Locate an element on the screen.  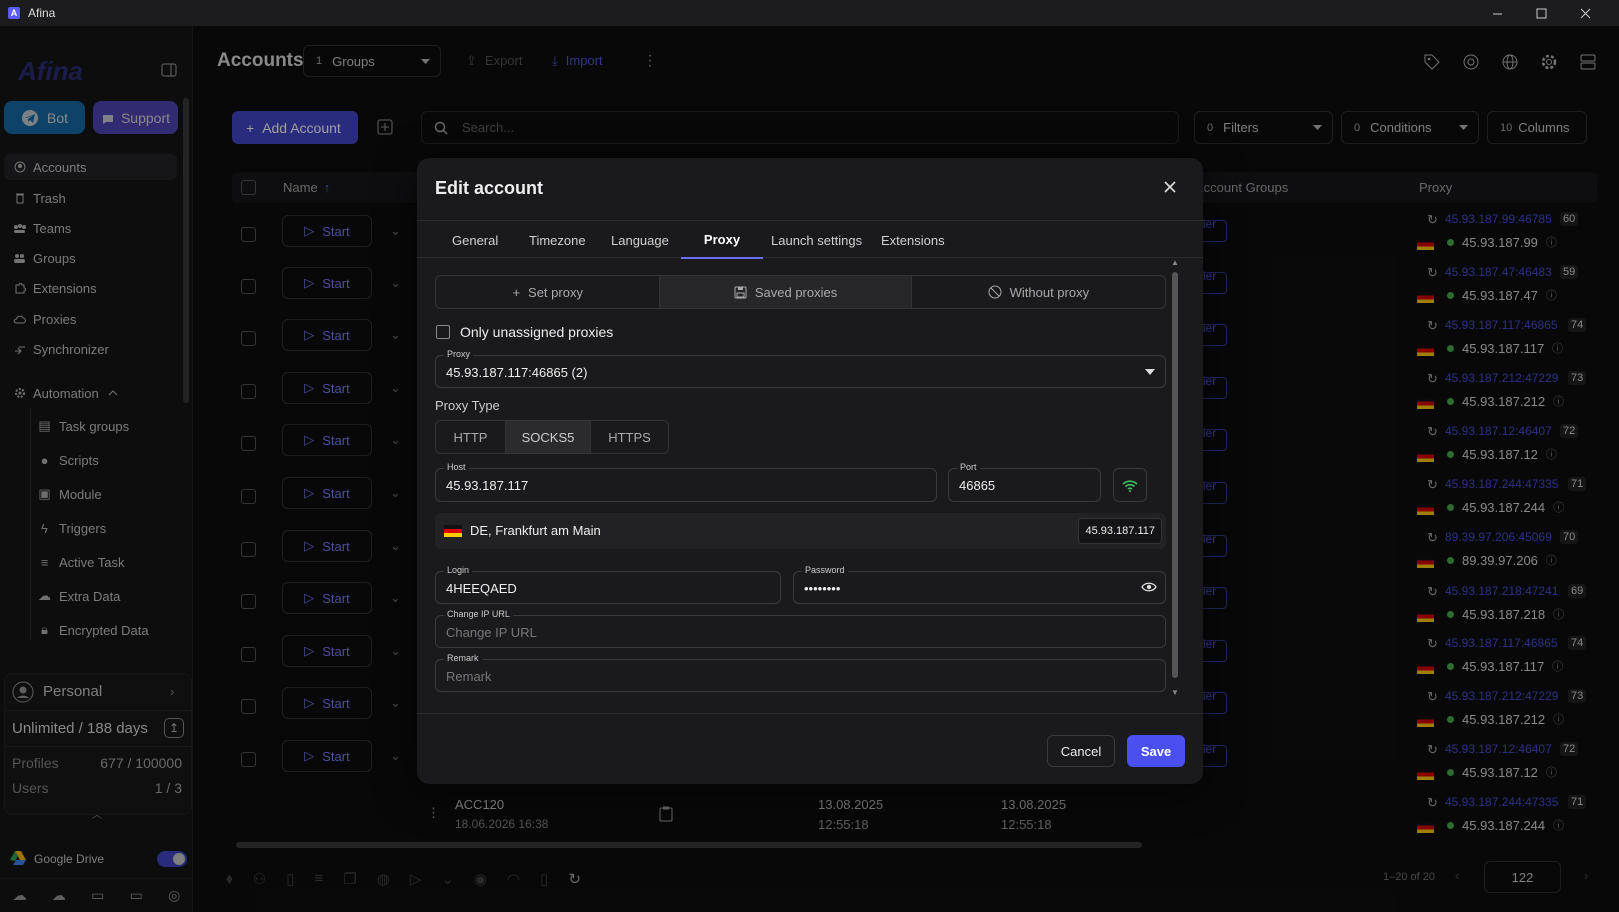
sidebar-item-active-task: ≡ Active Task is located at coordinates (81, 562).